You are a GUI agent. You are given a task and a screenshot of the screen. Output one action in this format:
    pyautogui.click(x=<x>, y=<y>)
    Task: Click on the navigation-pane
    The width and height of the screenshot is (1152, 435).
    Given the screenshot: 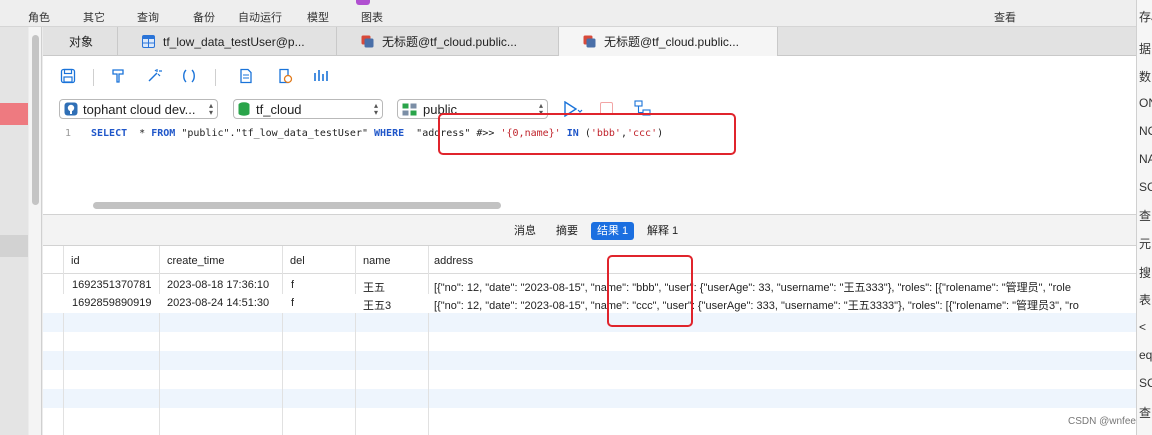 What is the action you would take?
    pyautogui.click(x=14, y=231)
    